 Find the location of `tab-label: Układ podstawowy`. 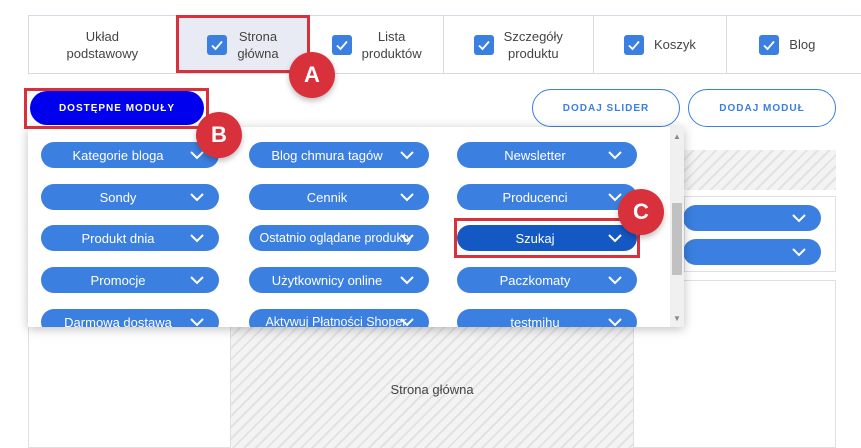

tab-label: Układ podstawowy is located at coordinates (102, 44).